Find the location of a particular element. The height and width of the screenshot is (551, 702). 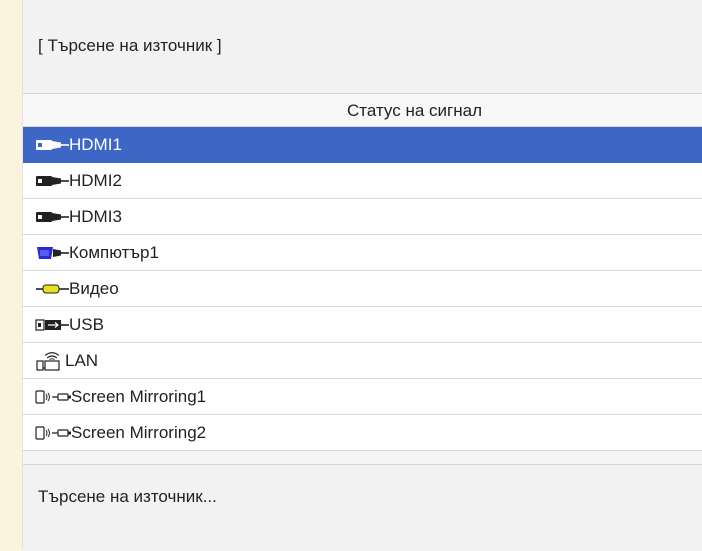

signal-status-header: Статус на сигнал is located at coordinates (414, 110).